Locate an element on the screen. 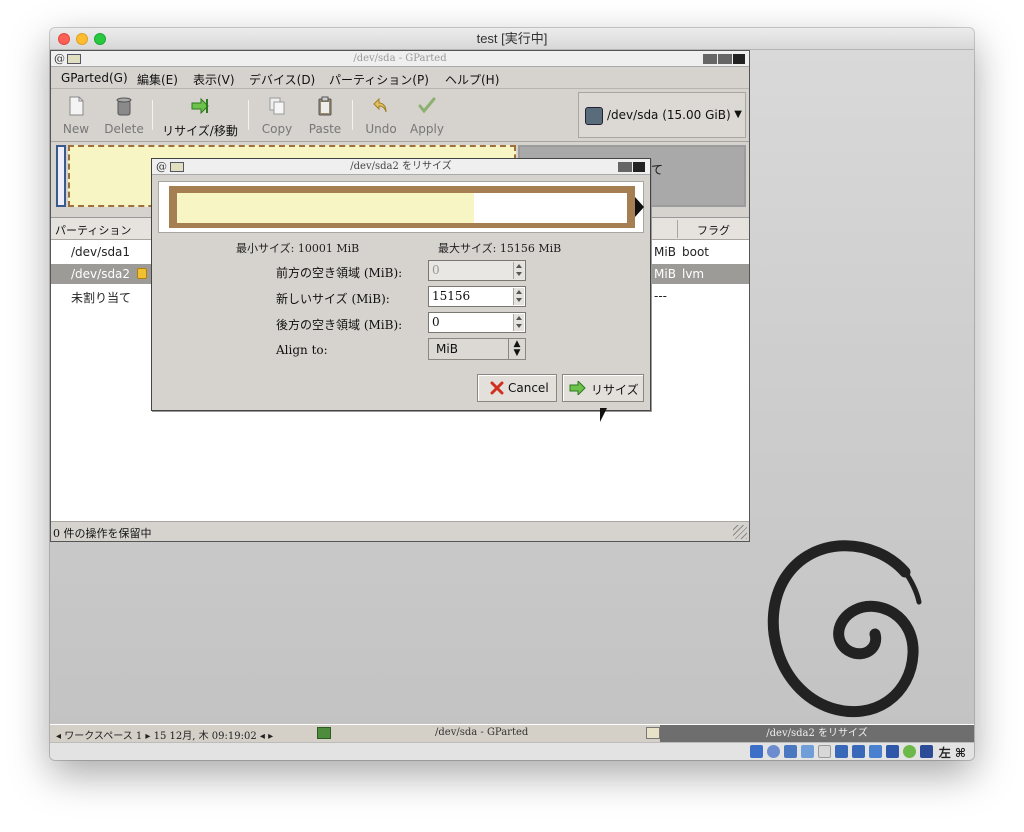 The image size is (1024, 832). free-after-stepper is located at coordinates (518, 322).